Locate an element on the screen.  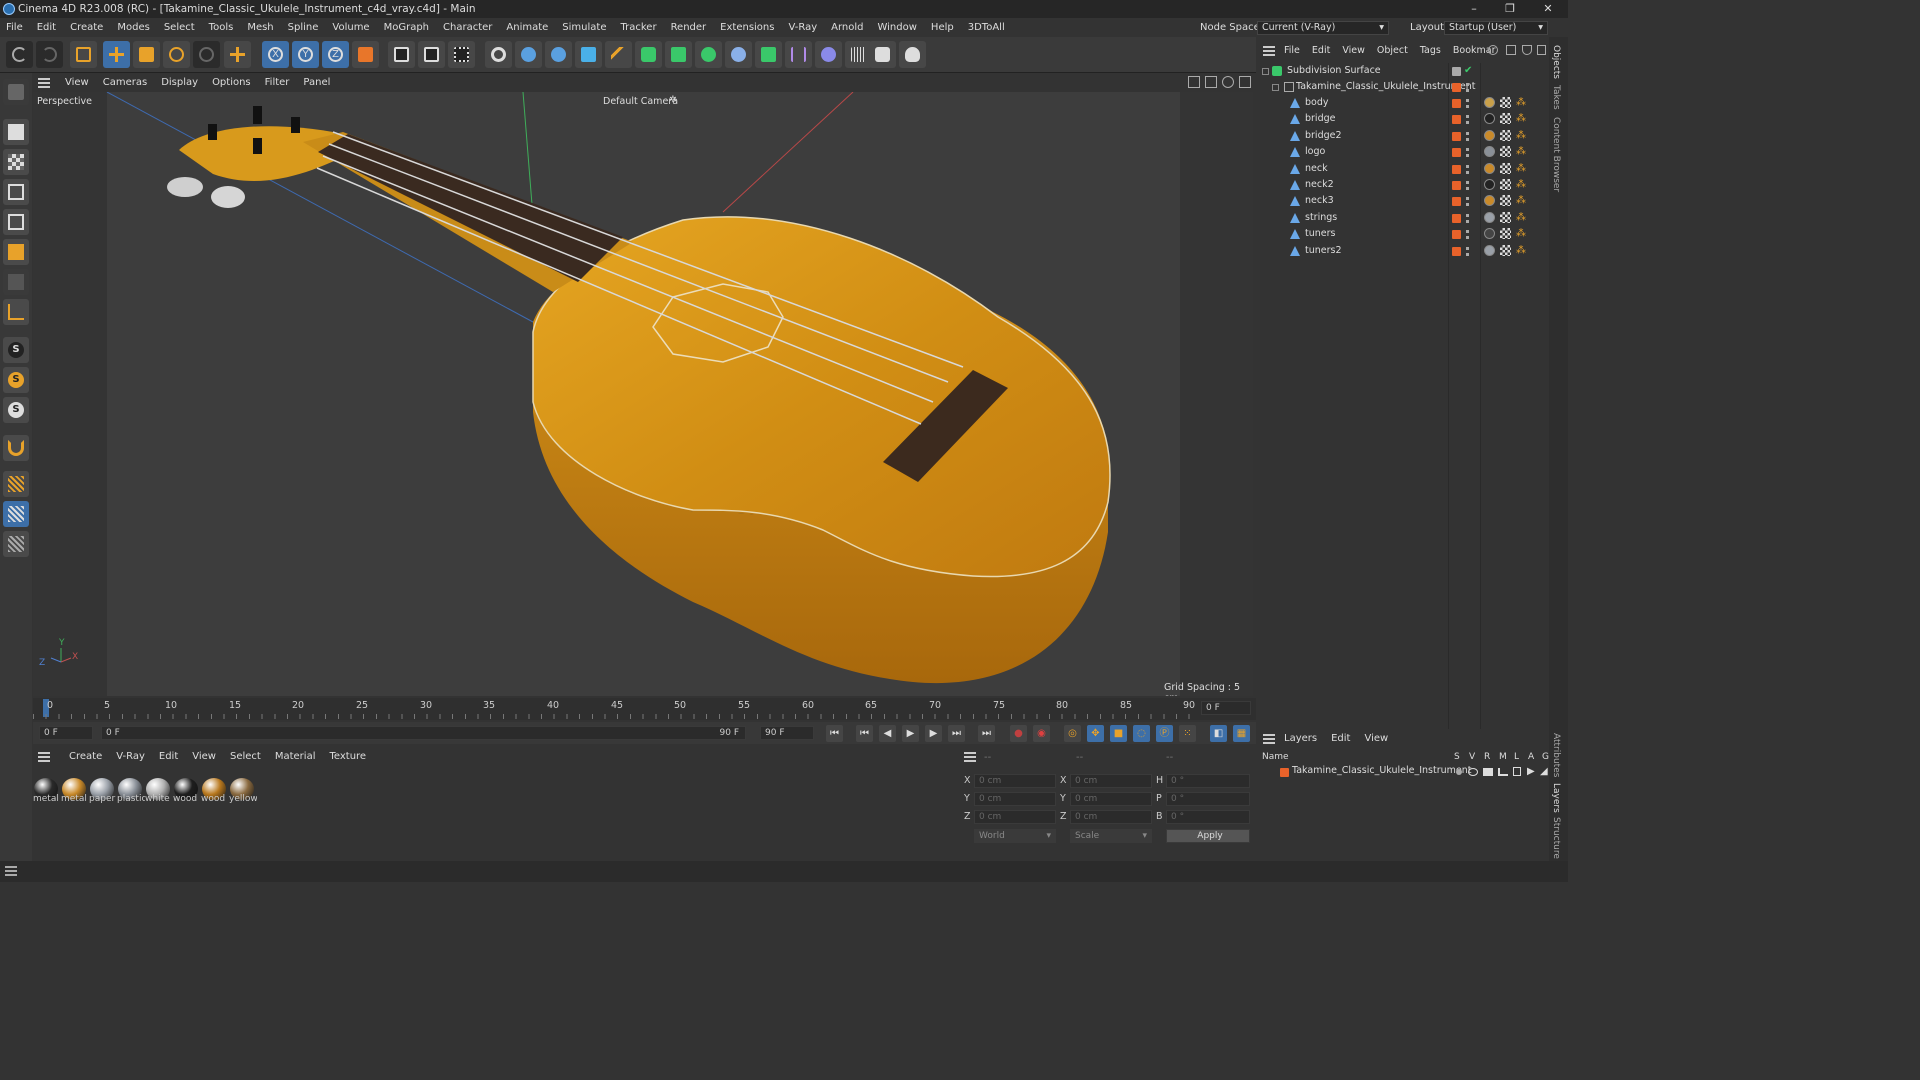
goto-end-button: ⏭ is located at coordinates (986, 733).